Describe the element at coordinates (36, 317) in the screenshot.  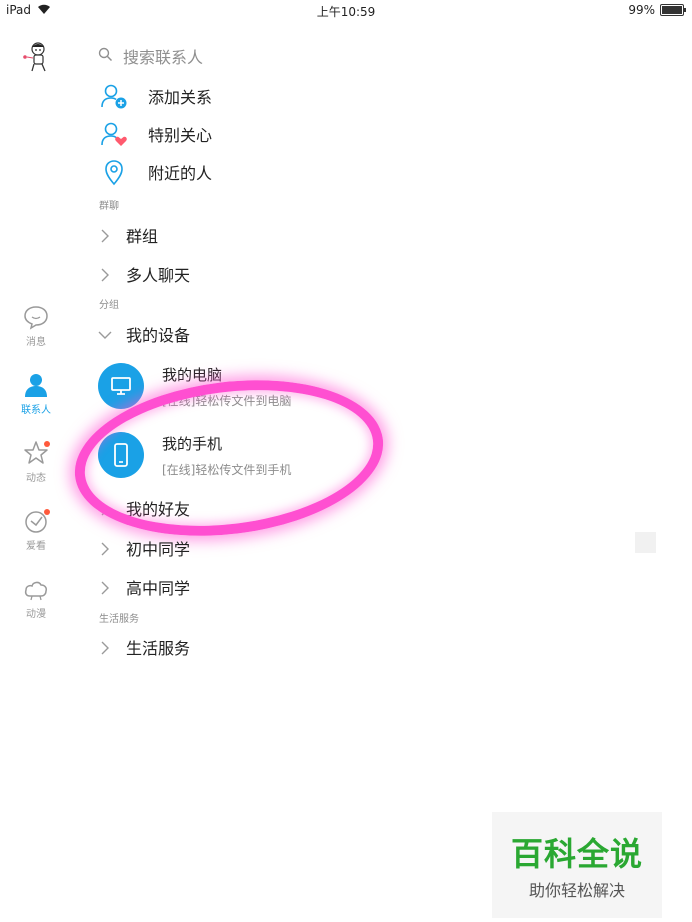
I see `chat-bubble-icon` at that location.